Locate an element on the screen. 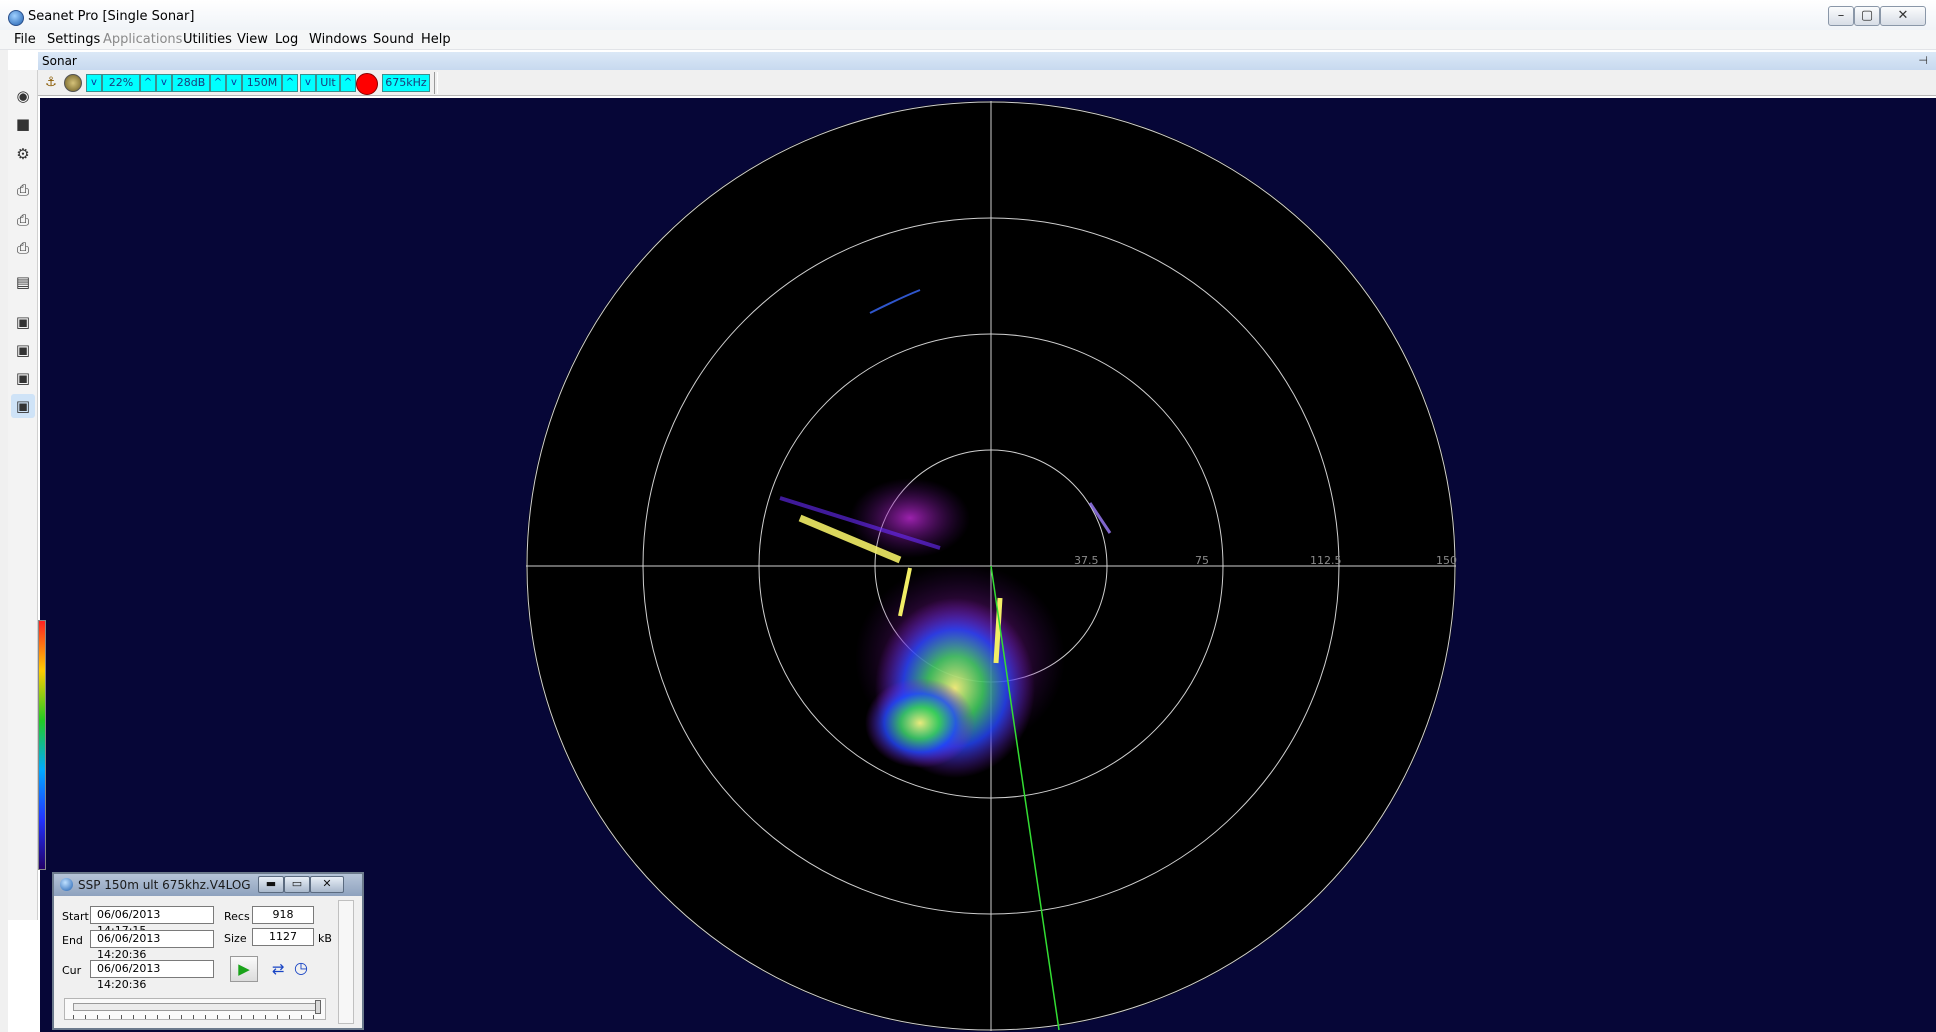 The image size is (1936, 1032). minimize-button: – is located at coordinates (1841, 16).